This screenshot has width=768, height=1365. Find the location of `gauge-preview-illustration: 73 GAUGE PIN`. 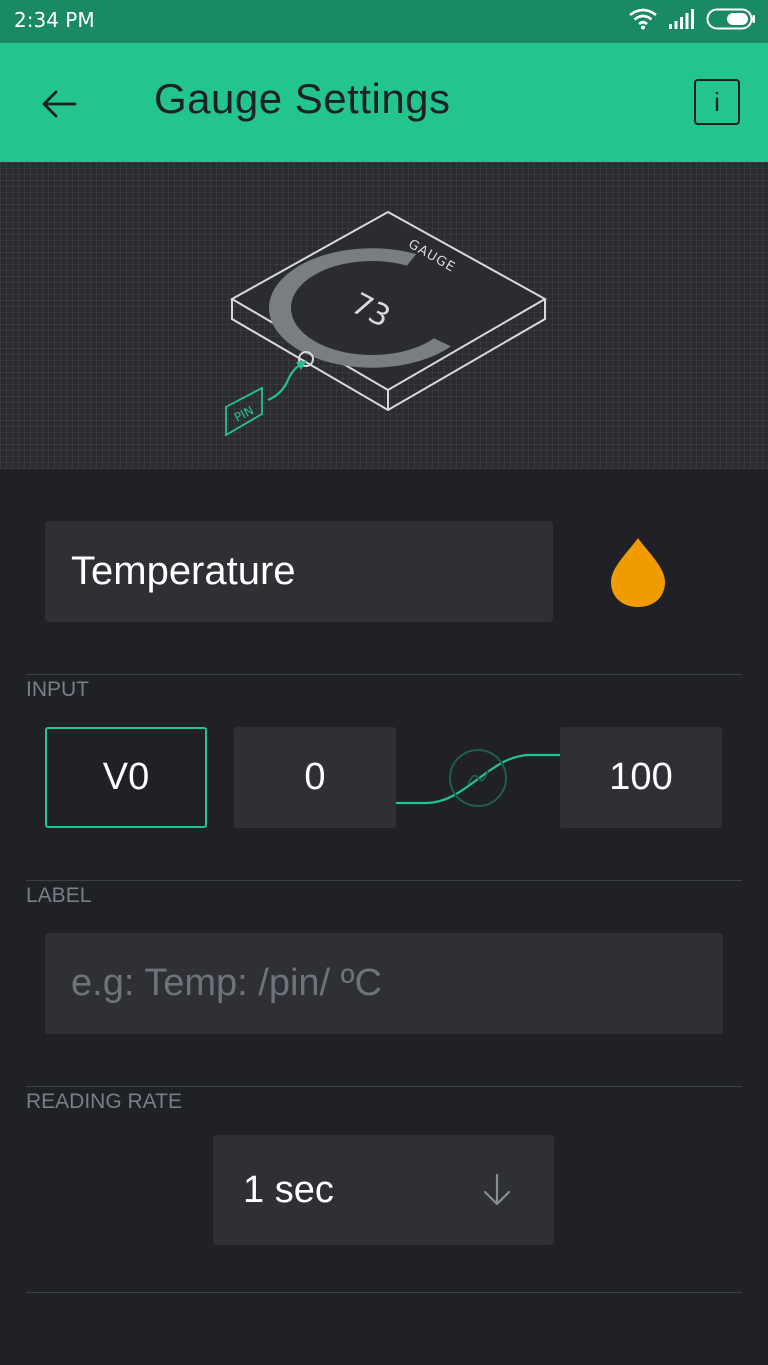

gauge-preview-illustration: 73 GAUGE PIN is located at coordinates (386, 323).